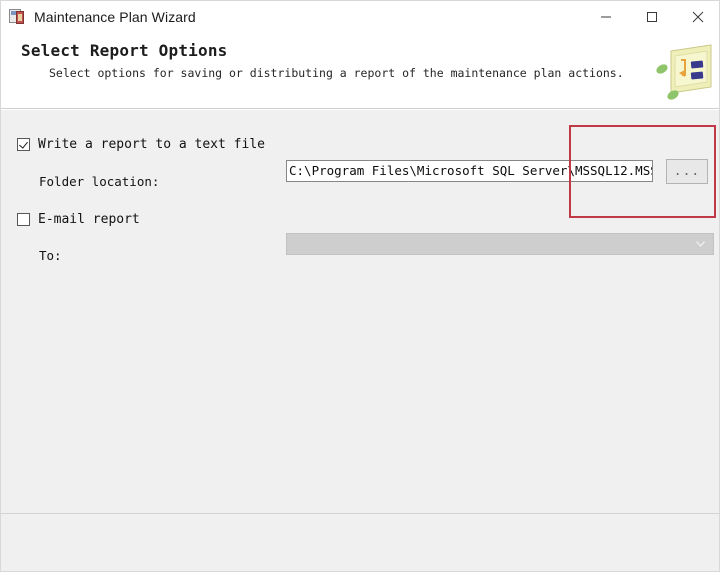 This screenshot has width=720, height=572. Describe the element at coordinates (99, 181) in the screenshot. I see `folder-location-label: Folder location:` at that location.